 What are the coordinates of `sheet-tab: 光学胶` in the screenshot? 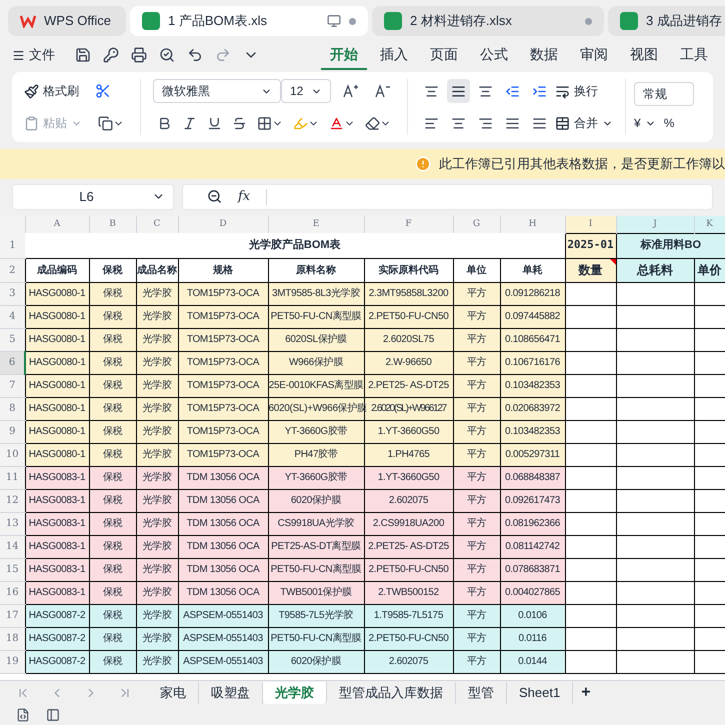 It's located at (295, 693).